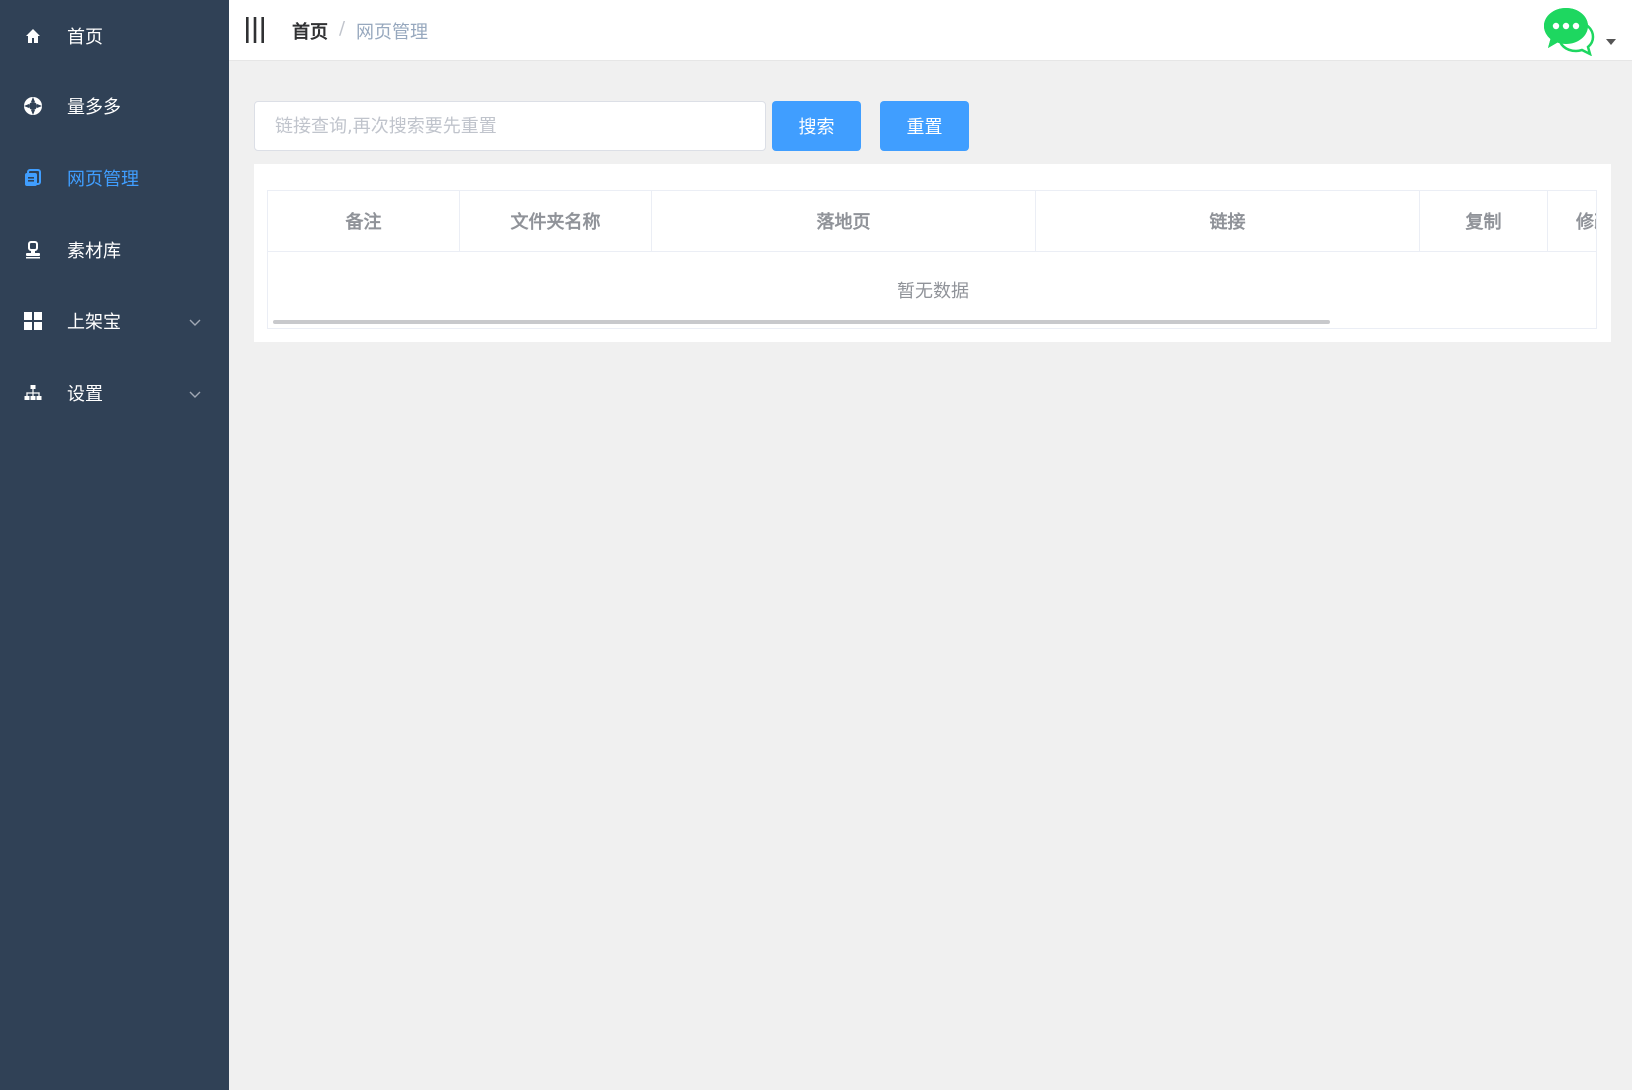 The height and width of the screenshot is (1090, 1632). Describe the element at coordinates (801, 322) in the screenshot. I see `horizontal-scrollbar` at that location.